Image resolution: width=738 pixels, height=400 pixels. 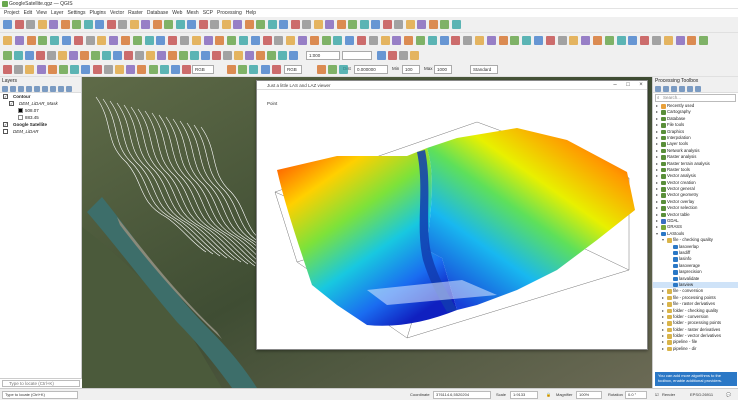 What do you see at coordinates (135, 13) in the screenshot?
I see `menu-raster: Raster` at bounding box center [135, 13].